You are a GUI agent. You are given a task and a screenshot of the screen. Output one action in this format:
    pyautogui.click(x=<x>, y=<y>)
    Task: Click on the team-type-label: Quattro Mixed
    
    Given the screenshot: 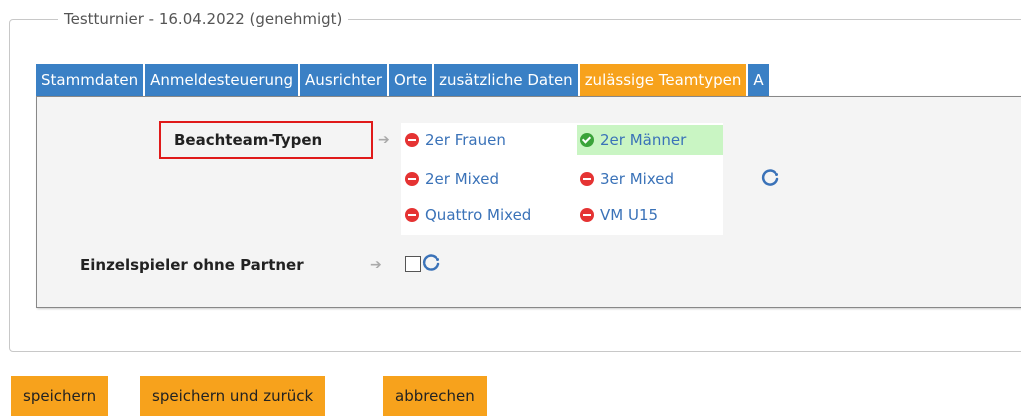 What is the action you would take?
    pyautogui.click(x=478, y=215)
    